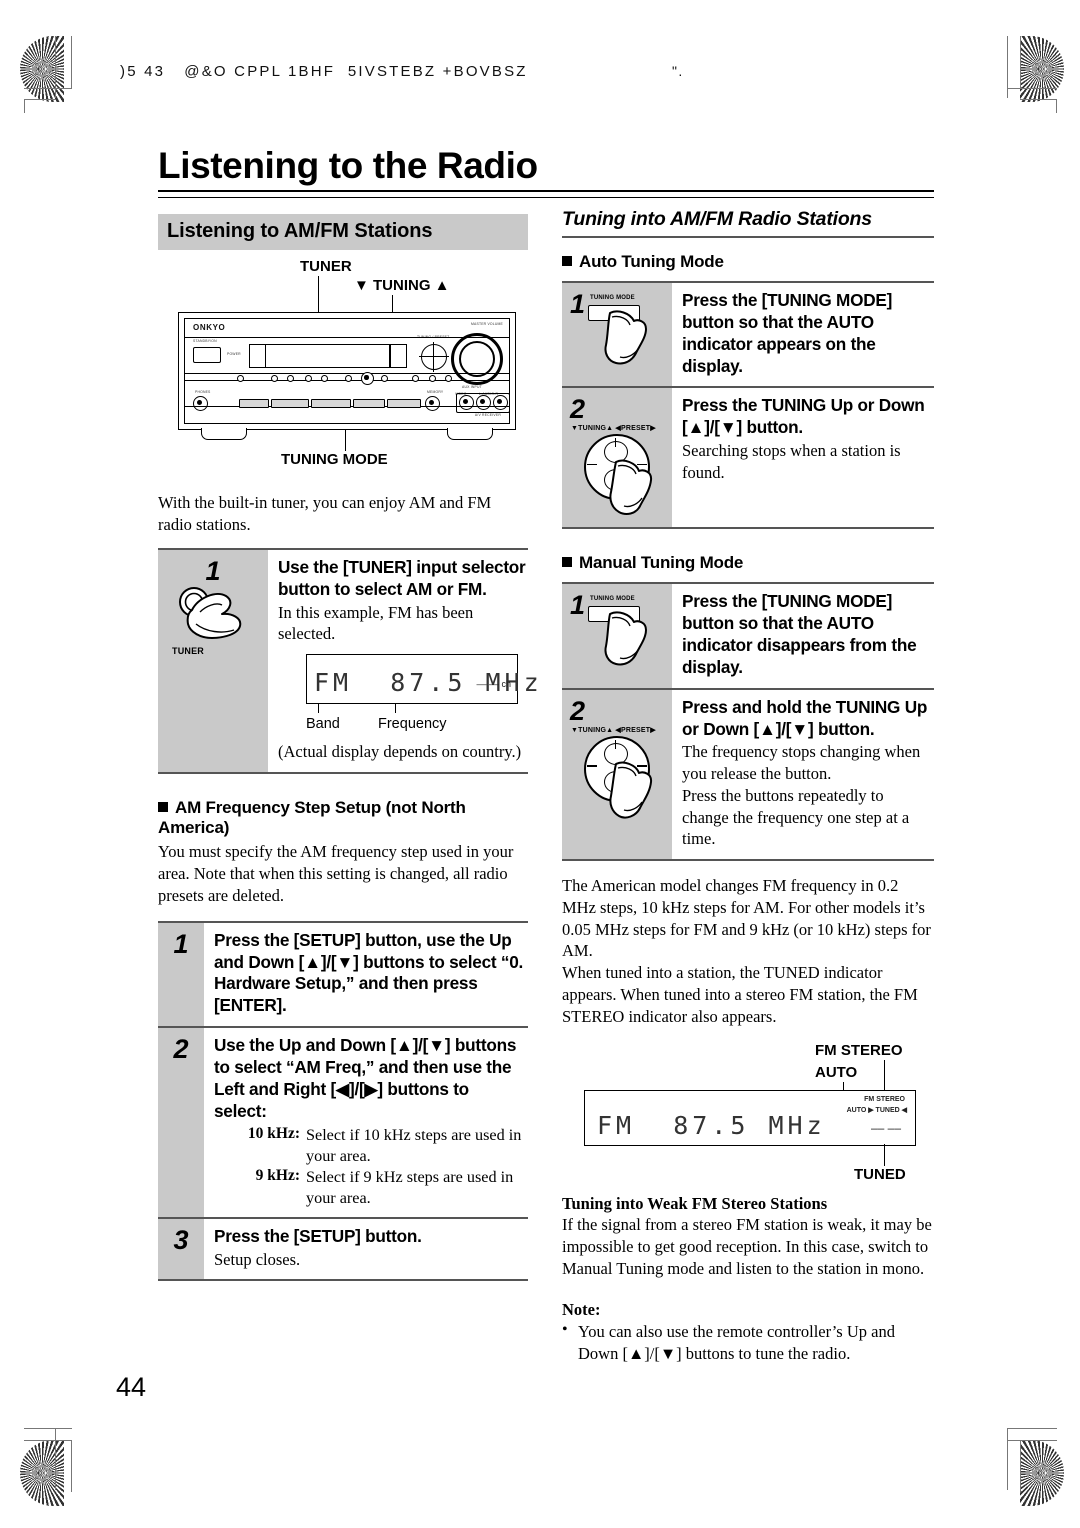 The image size is (1080, 1528). What do you see at coordinates (630, 338) in the screenshot?
I see `hand-pressing-button-icon` at bounding box center [630, 338].